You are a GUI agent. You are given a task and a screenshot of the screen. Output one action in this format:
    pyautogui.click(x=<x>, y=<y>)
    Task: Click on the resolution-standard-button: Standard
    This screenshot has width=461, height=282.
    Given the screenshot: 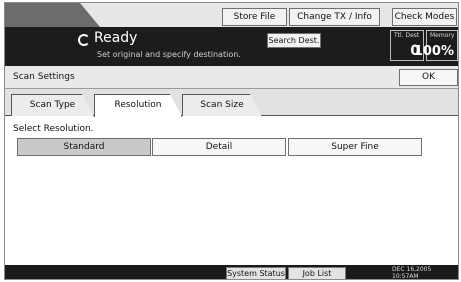 What is the action you would take?
    pyautogui.click(x=84, y=147)
    